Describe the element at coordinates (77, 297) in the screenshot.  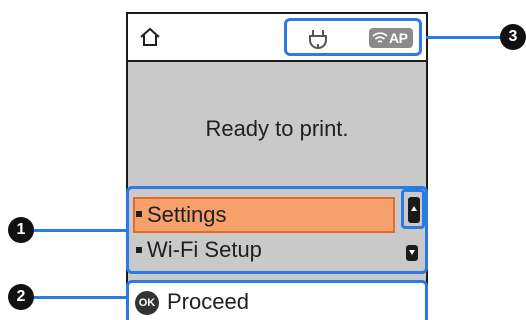
I see `callout-2-line` at that location.